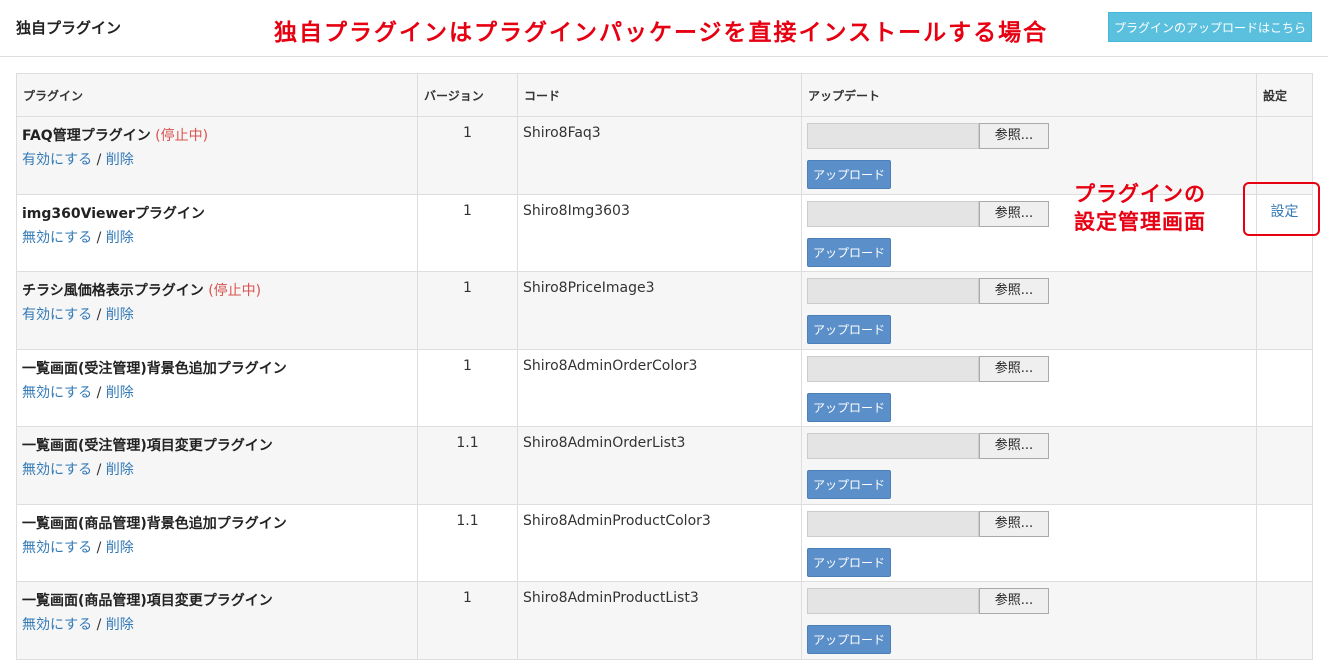 This screenshot has height=660, width=1328. Describe the element at coordinates (467, 95) in the screenshot. I see `column-header-version: バージョン` at that location.